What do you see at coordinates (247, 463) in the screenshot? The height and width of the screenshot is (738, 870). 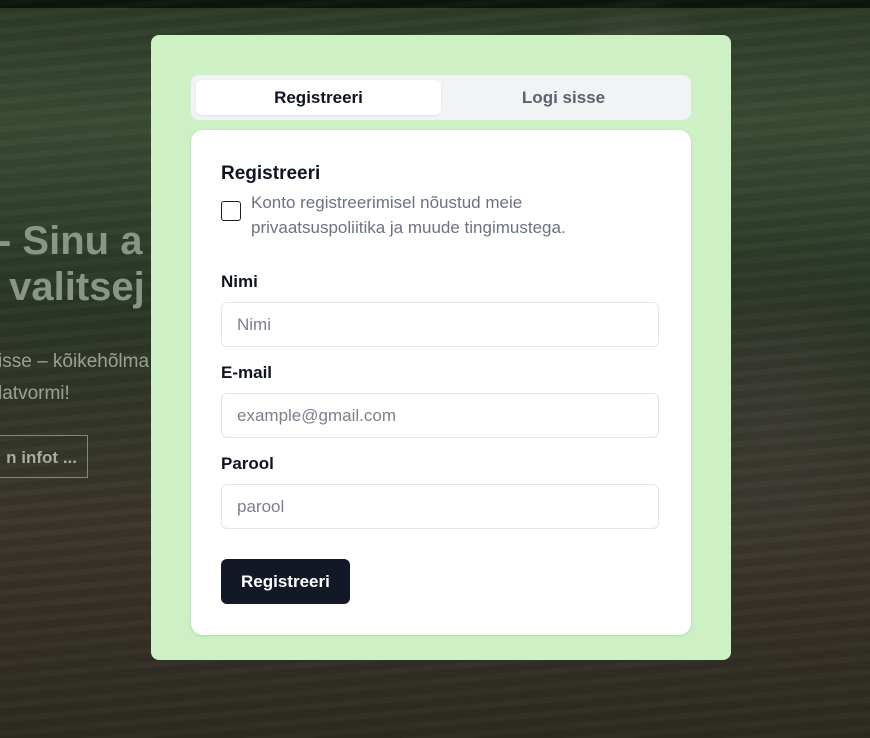 I see `password-label: Parool` at bounding box center [247, 463].